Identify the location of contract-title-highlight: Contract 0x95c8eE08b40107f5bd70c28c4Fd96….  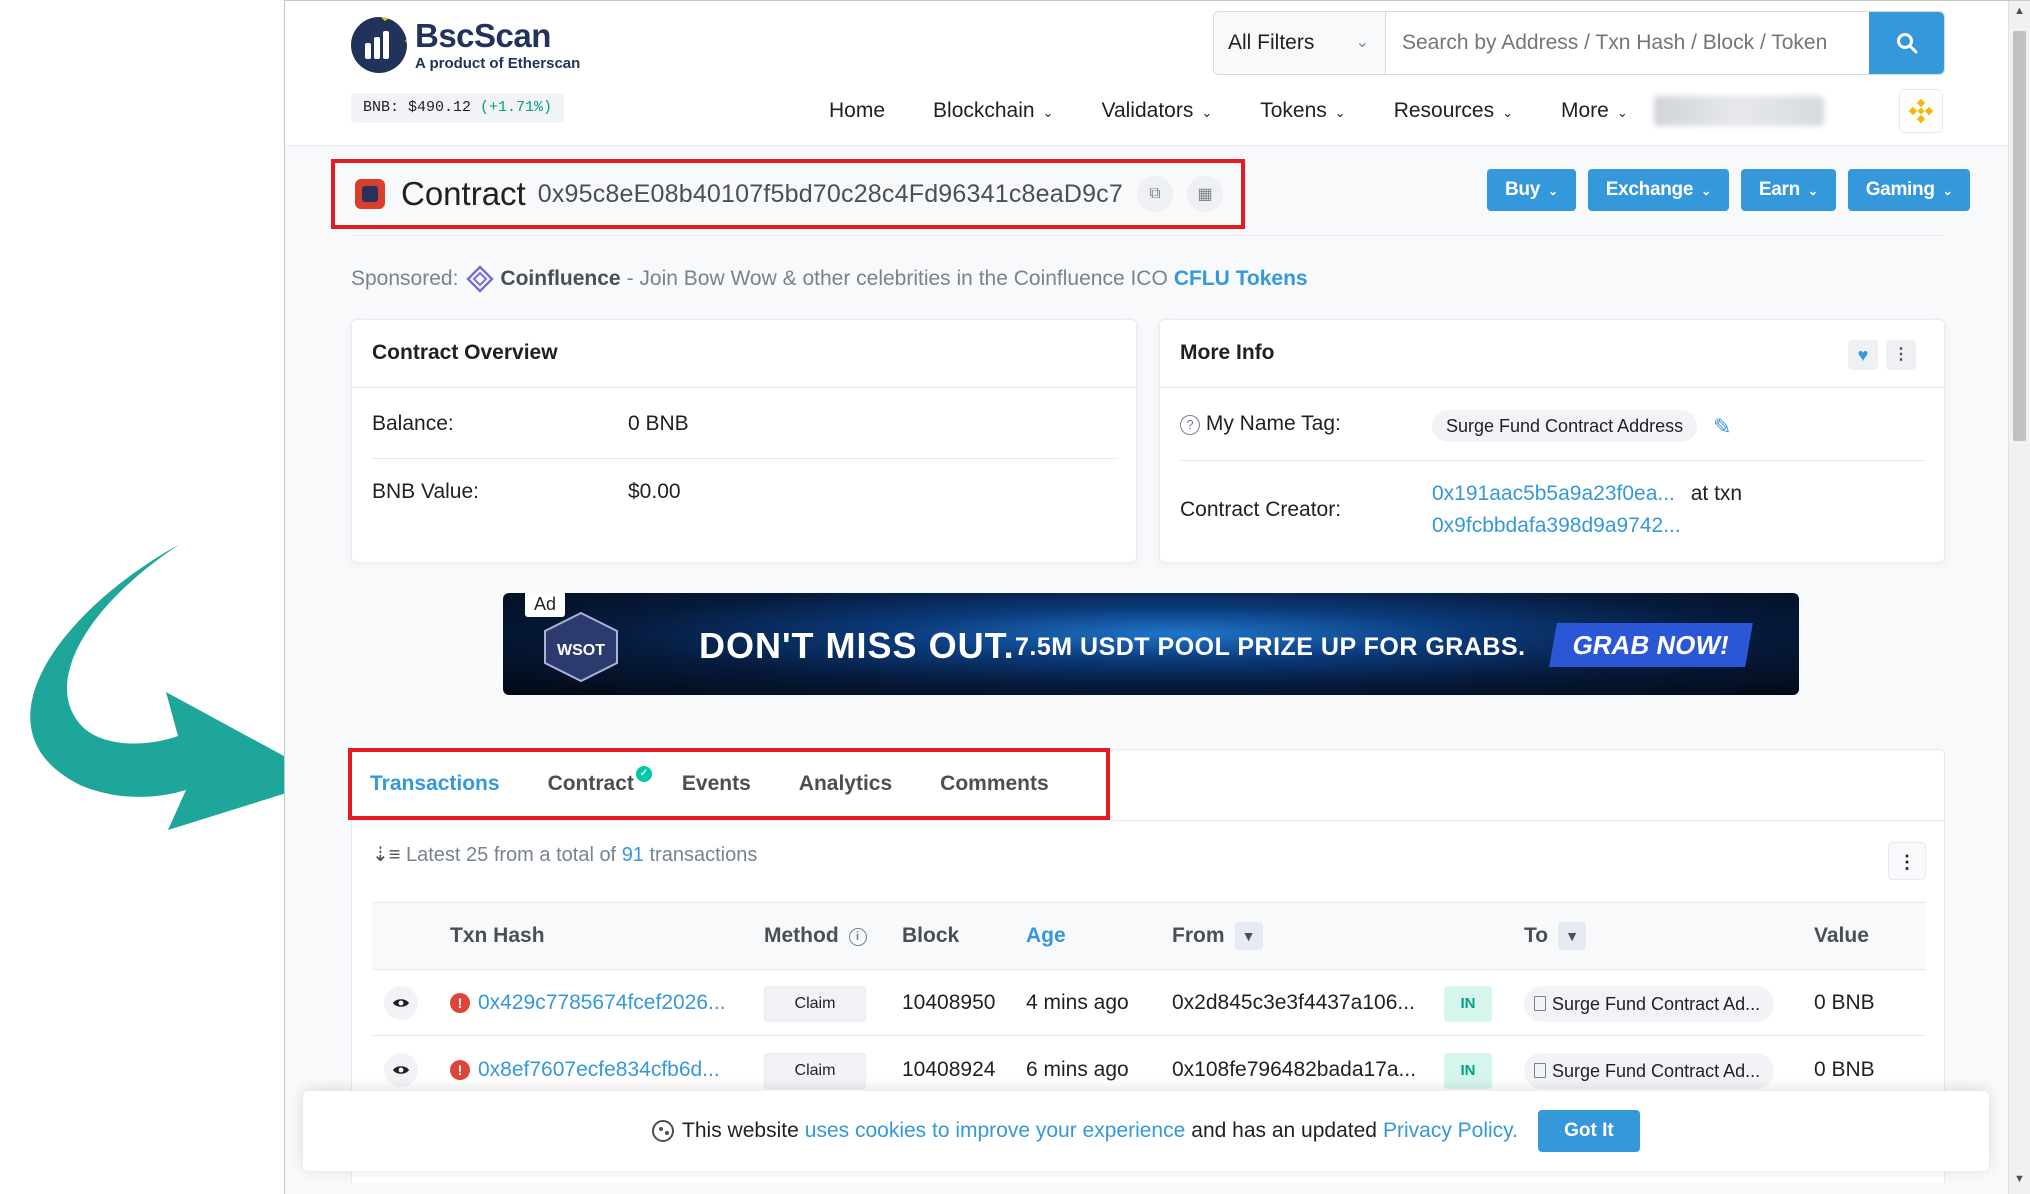
(788, 194).